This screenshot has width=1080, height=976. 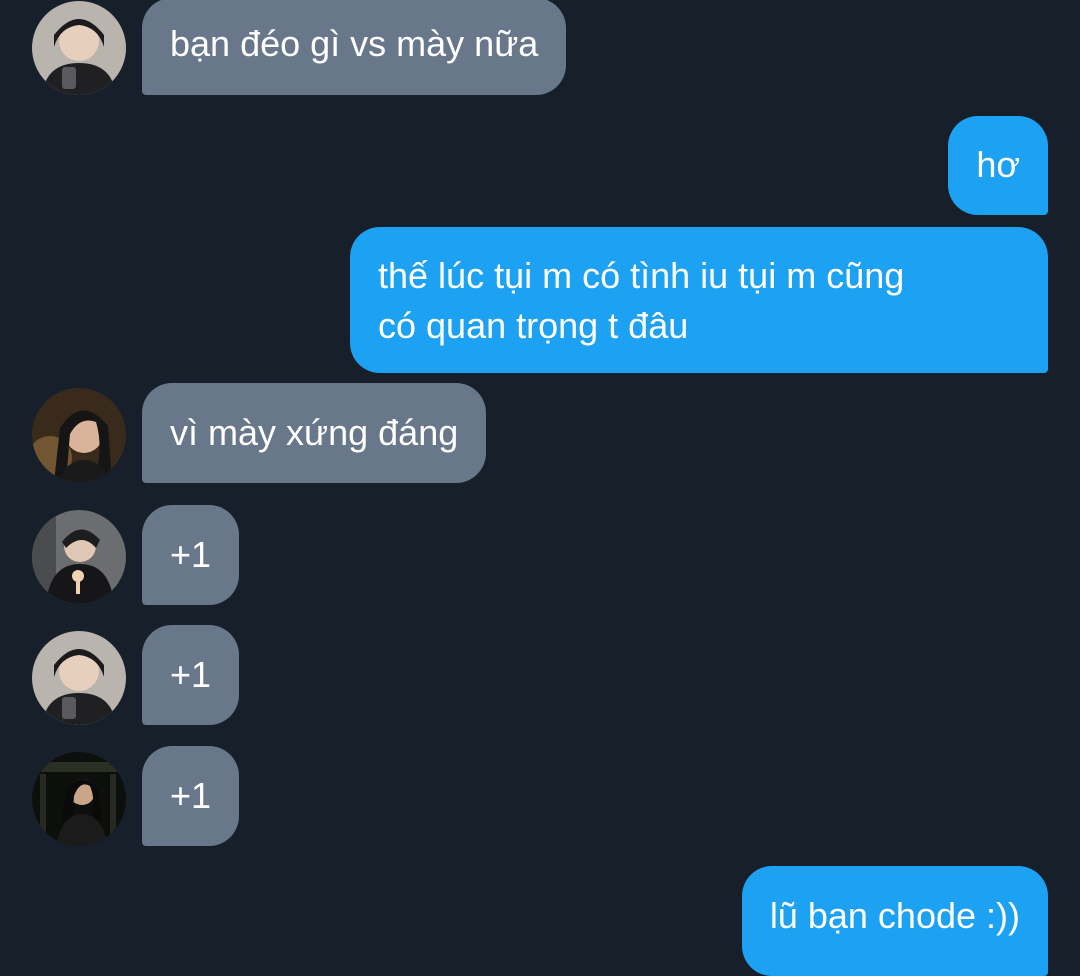 I want to click on message-text-line: có quan trọng t đâu, so click(x=533, y=325).